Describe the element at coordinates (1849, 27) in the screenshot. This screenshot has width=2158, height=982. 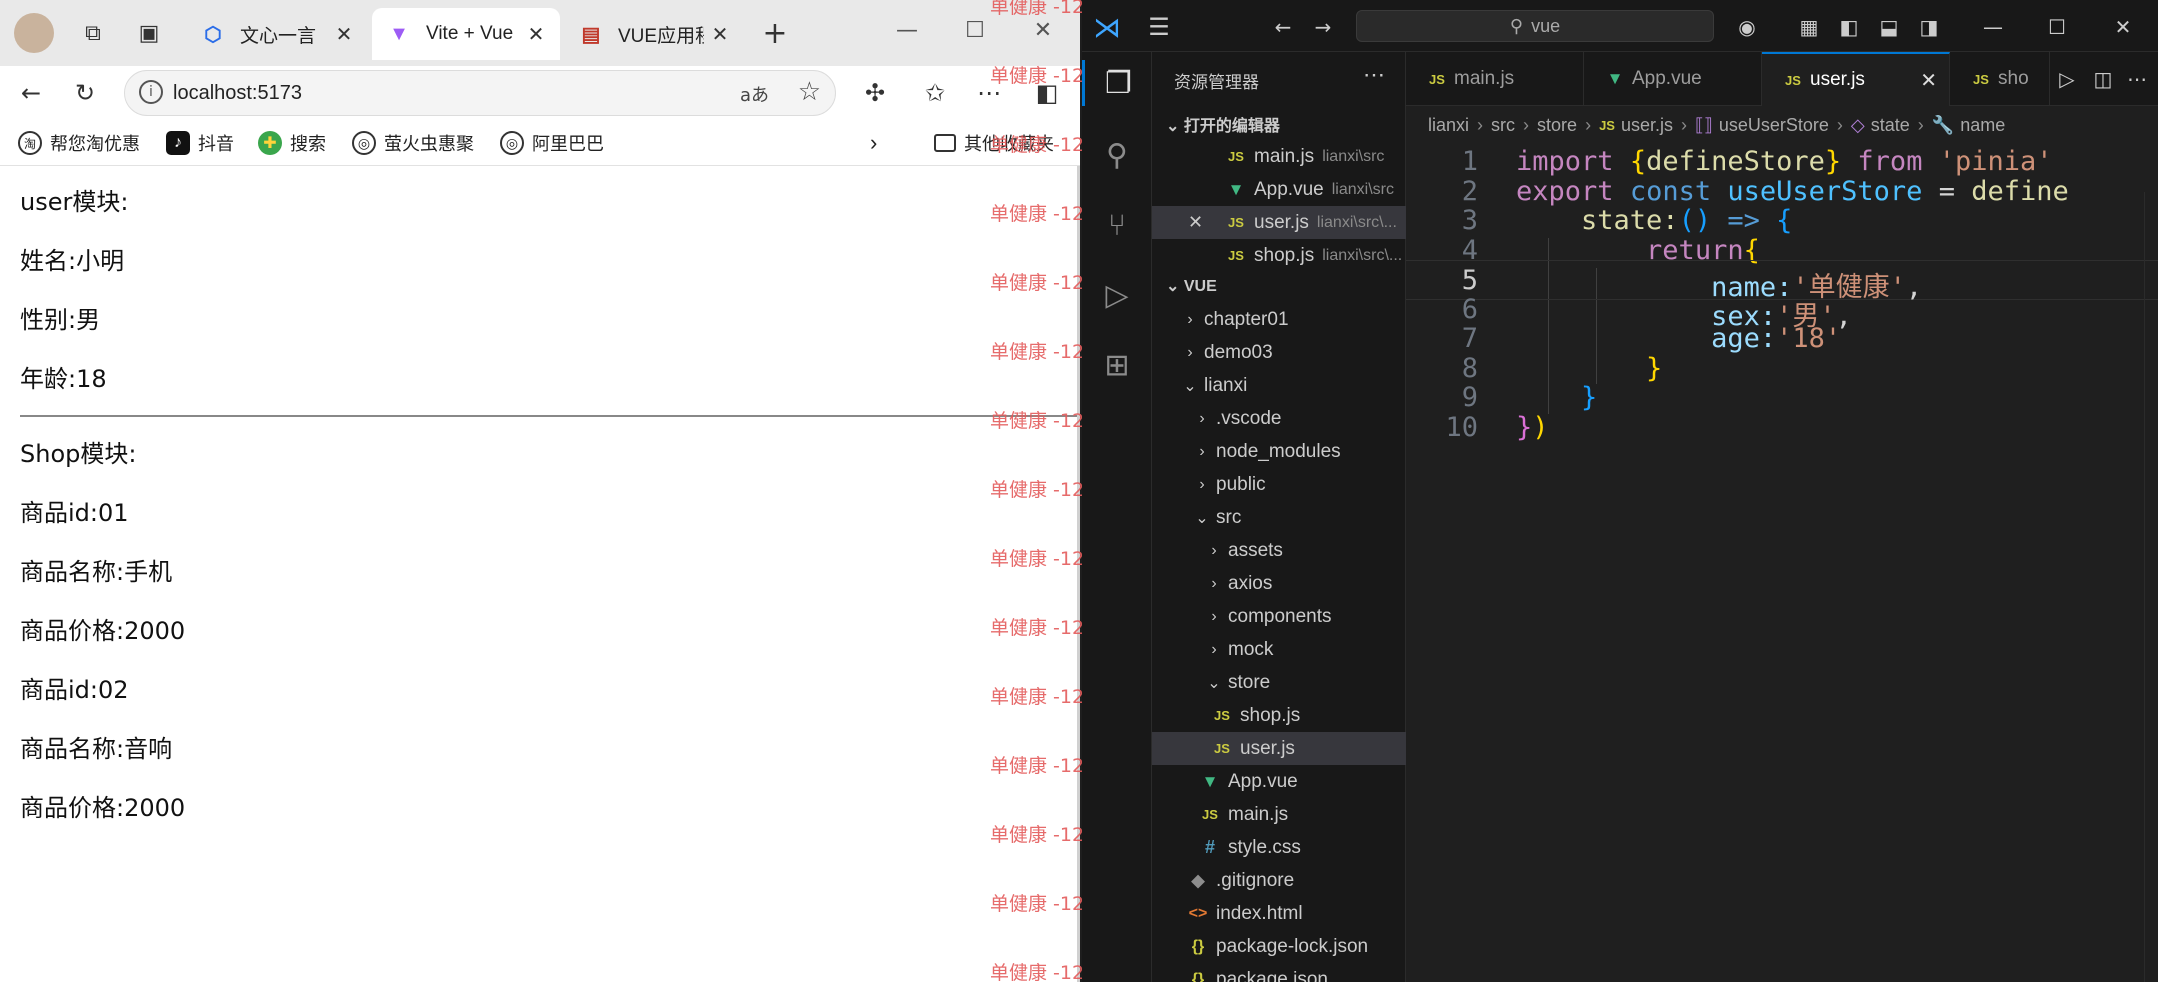
I see `toggle-sidebar-icon: ◧` at that location.